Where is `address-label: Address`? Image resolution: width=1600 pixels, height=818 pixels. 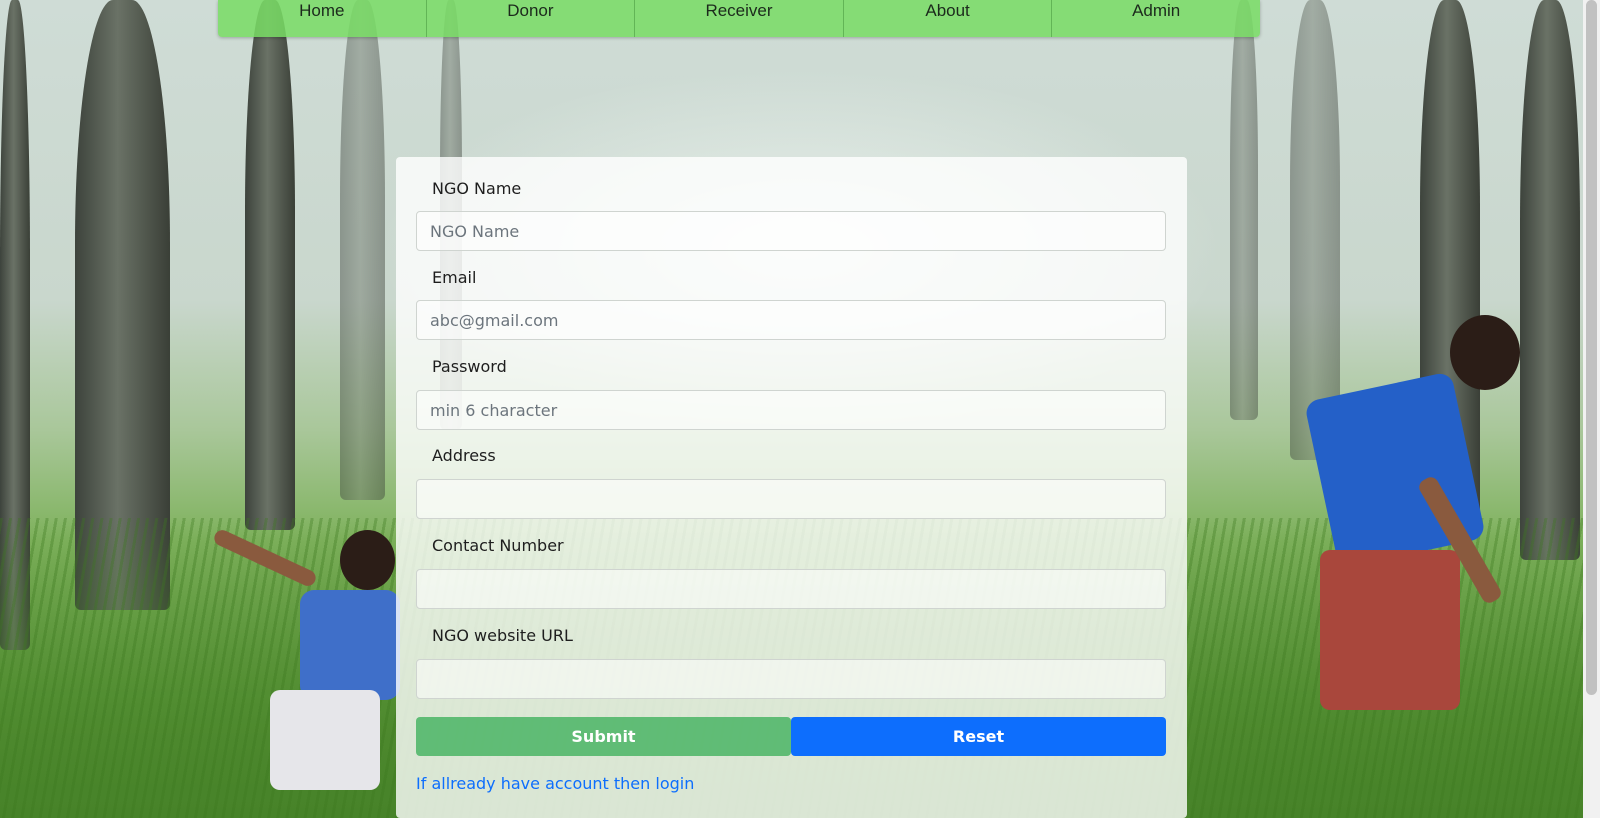 address-label: Address is located at coordinates (464, 455).